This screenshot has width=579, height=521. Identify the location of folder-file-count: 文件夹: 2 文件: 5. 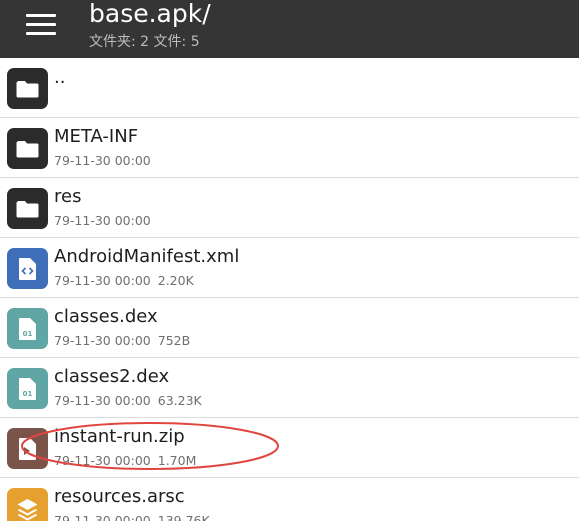
(144, 42).